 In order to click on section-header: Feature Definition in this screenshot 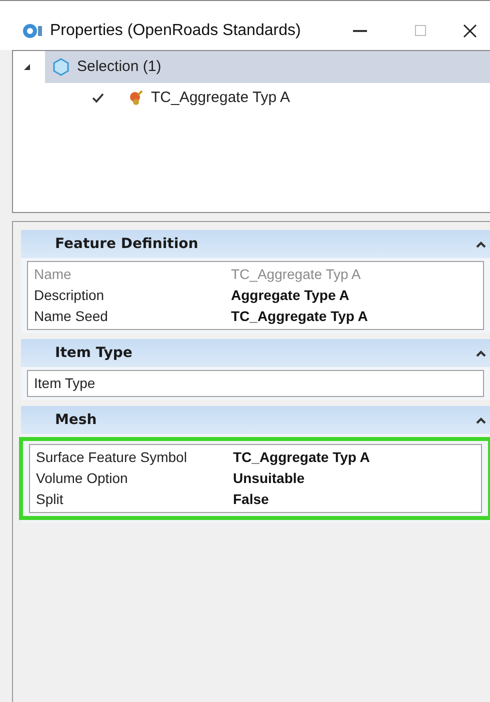, I will do `click(255, 244)`.